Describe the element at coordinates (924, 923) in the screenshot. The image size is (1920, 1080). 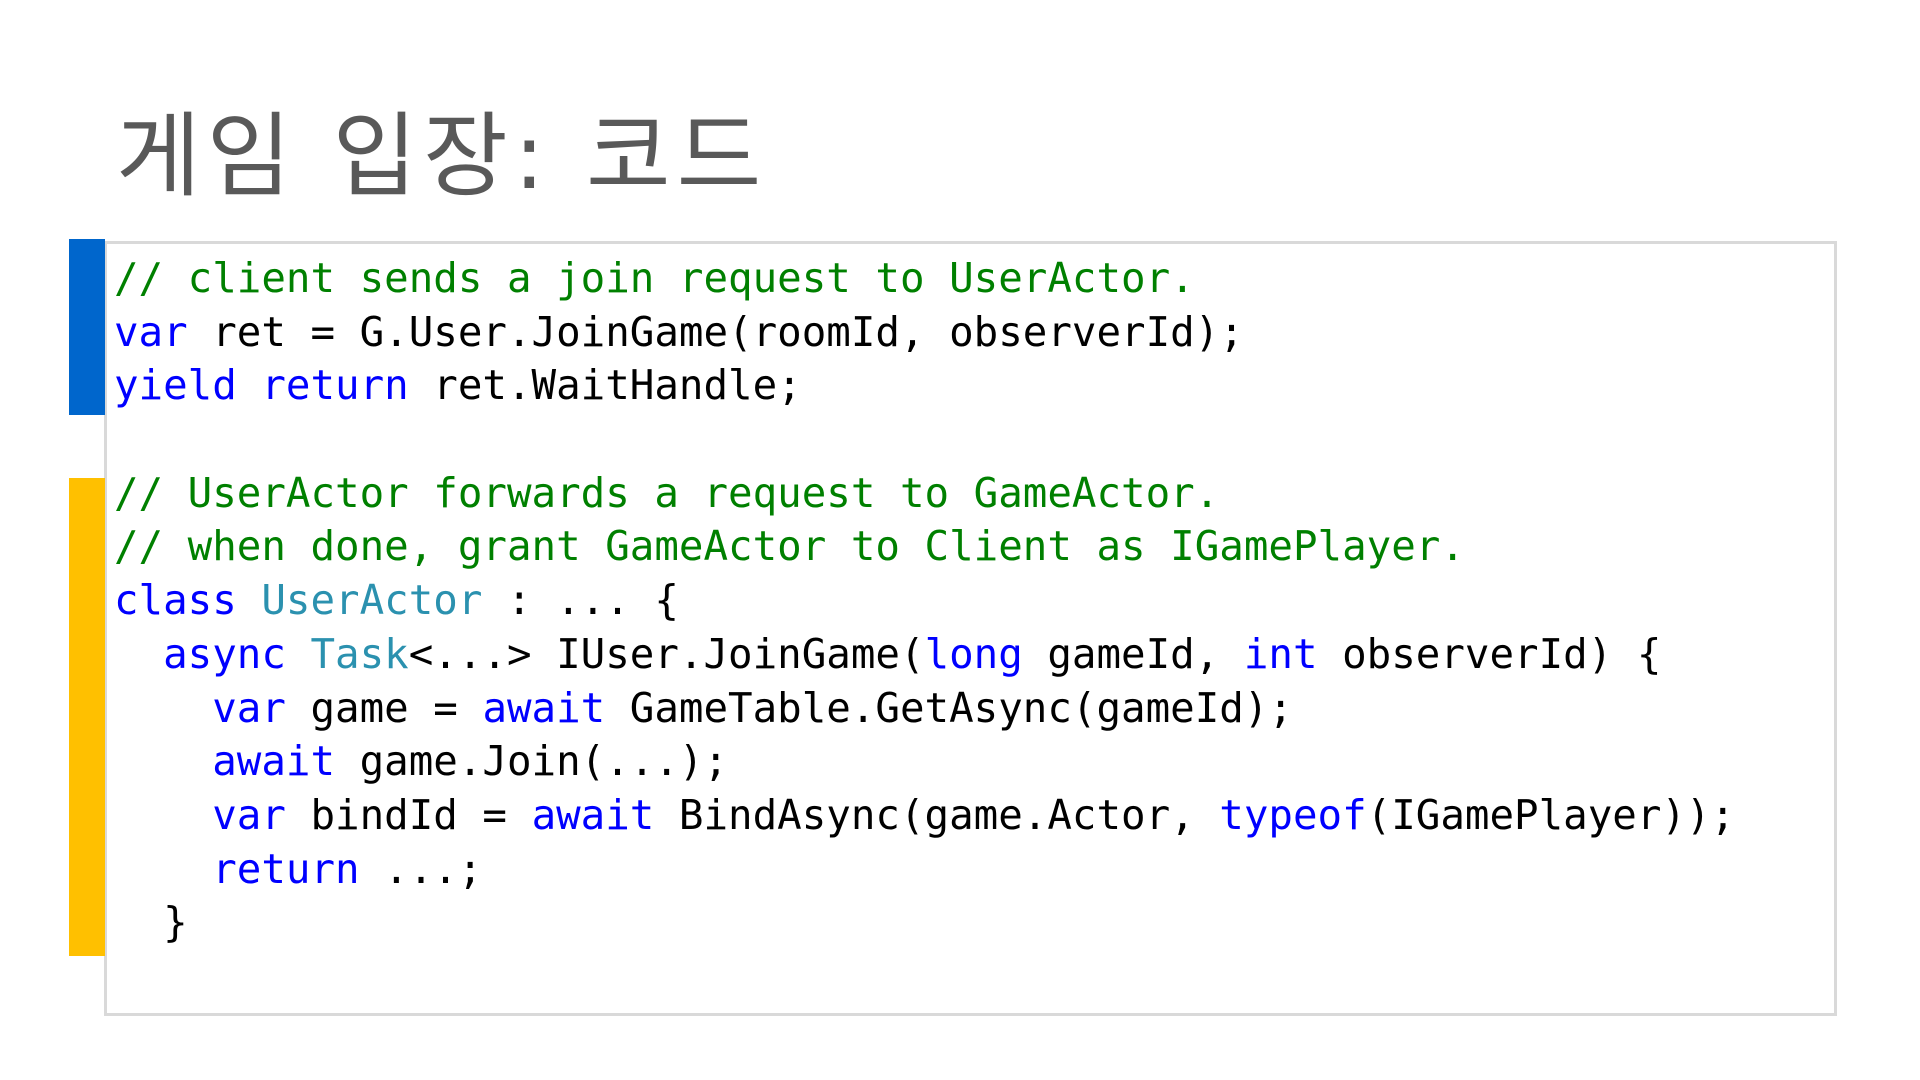
I see `code-line: }` at that location.